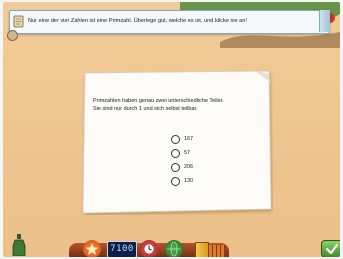  I want to click on book-icon, so click(202, 249).